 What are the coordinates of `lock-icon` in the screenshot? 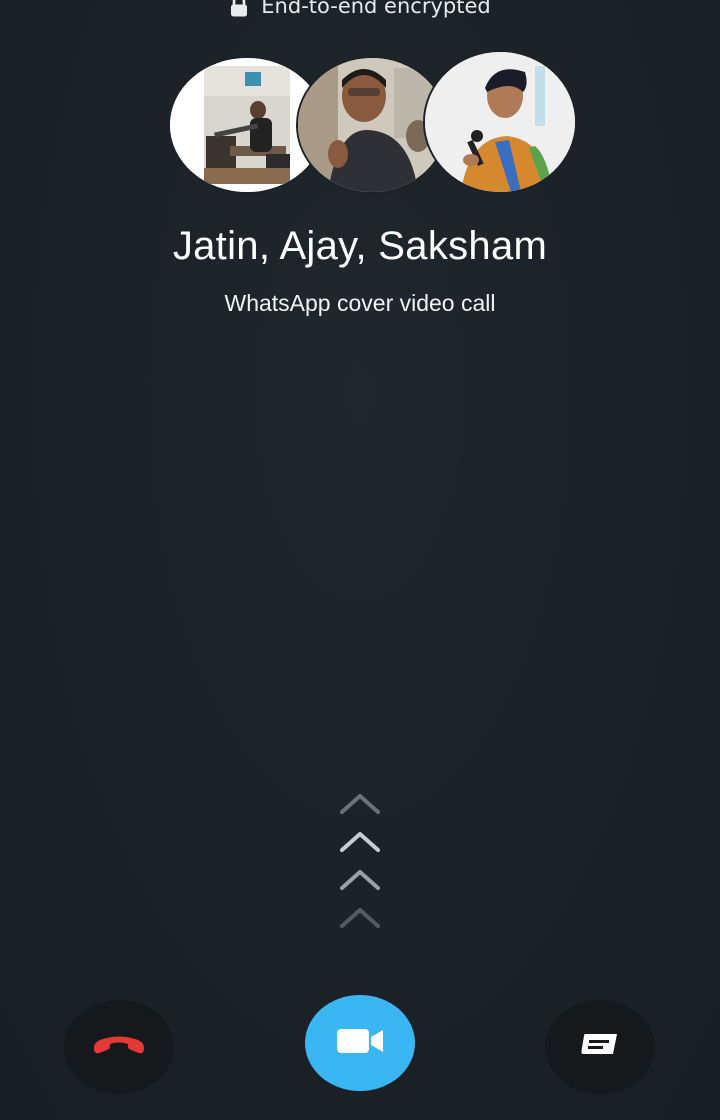 It's located at (239, 8).